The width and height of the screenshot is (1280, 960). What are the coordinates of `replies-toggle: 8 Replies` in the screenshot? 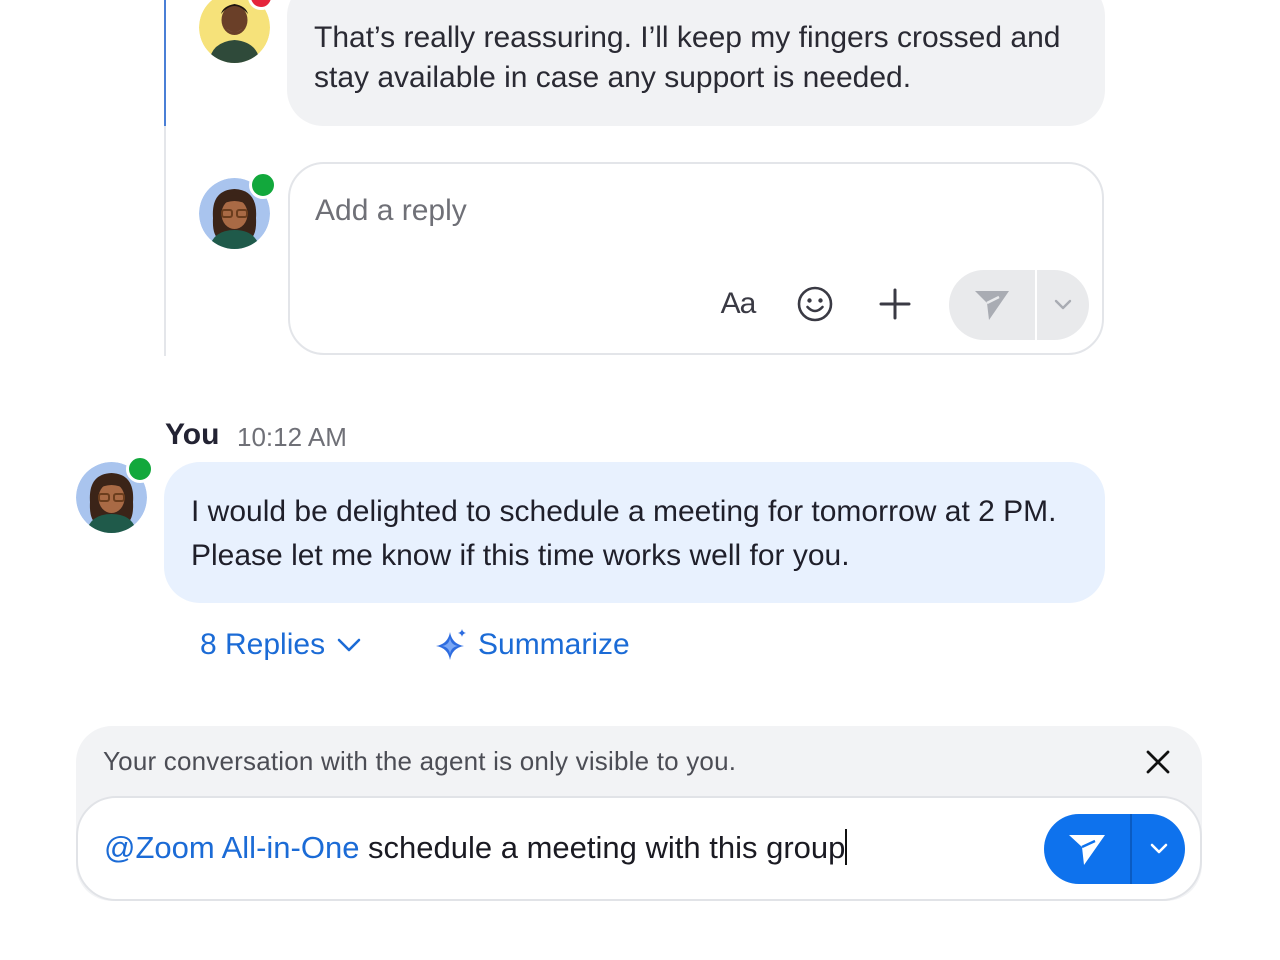 It's located at (280, 645).